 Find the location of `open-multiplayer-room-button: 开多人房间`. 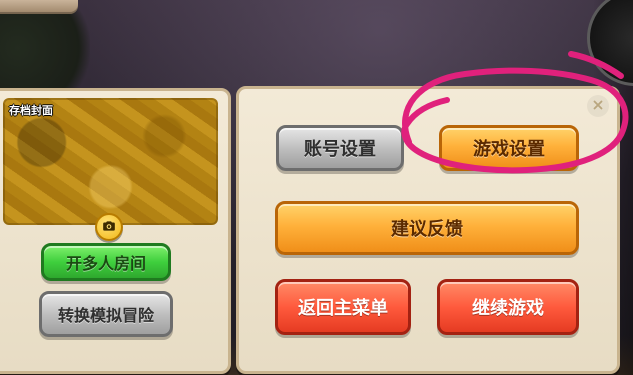

open-multiplayer-room-button: 开多人房间 is located at coordinates (106, 262).